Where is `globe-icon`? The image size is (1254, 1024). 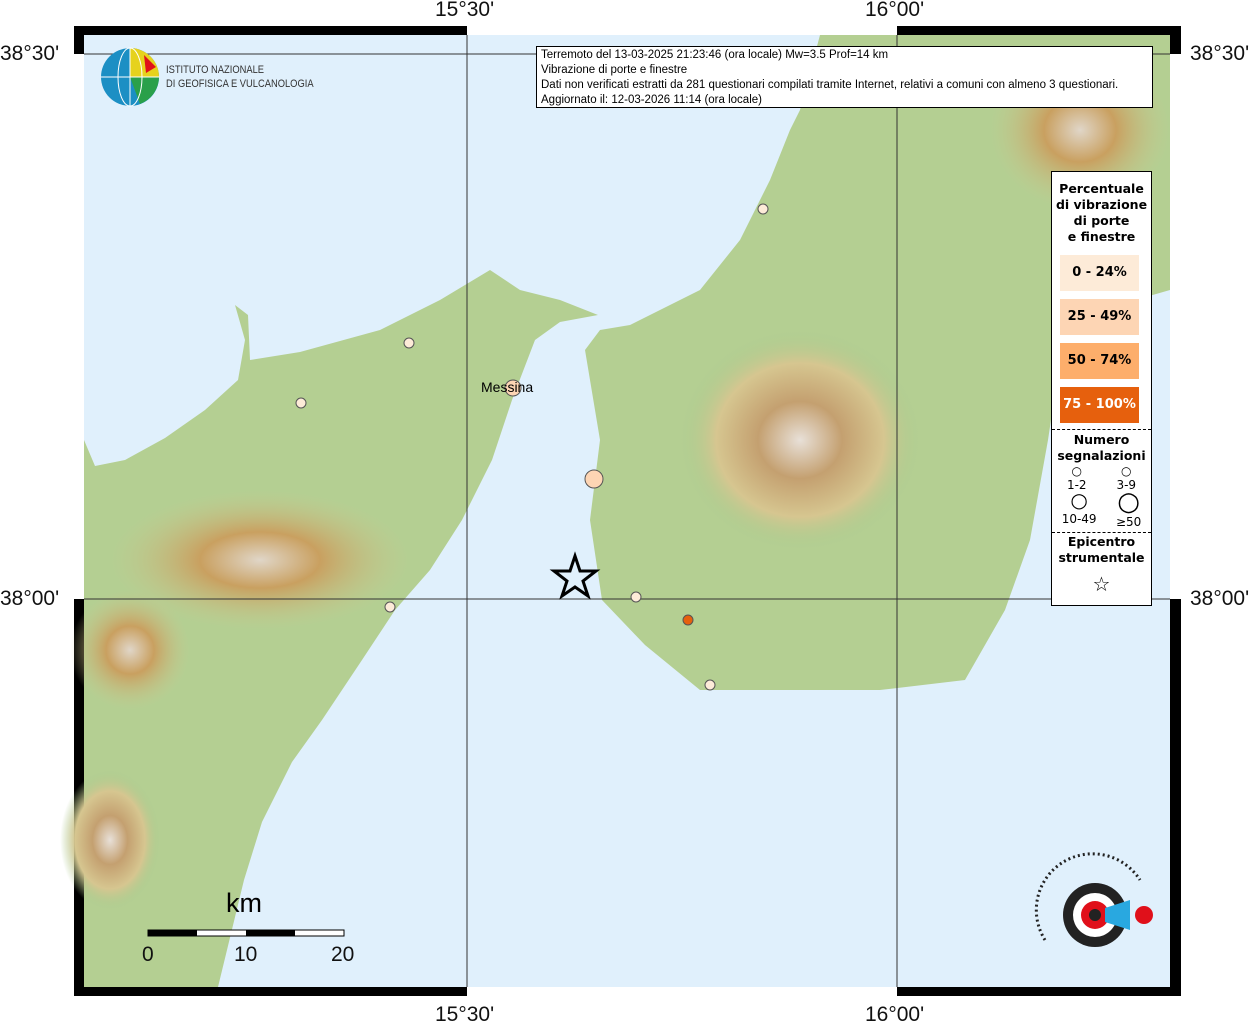 globe-icon is located at coordinates (130, 77).